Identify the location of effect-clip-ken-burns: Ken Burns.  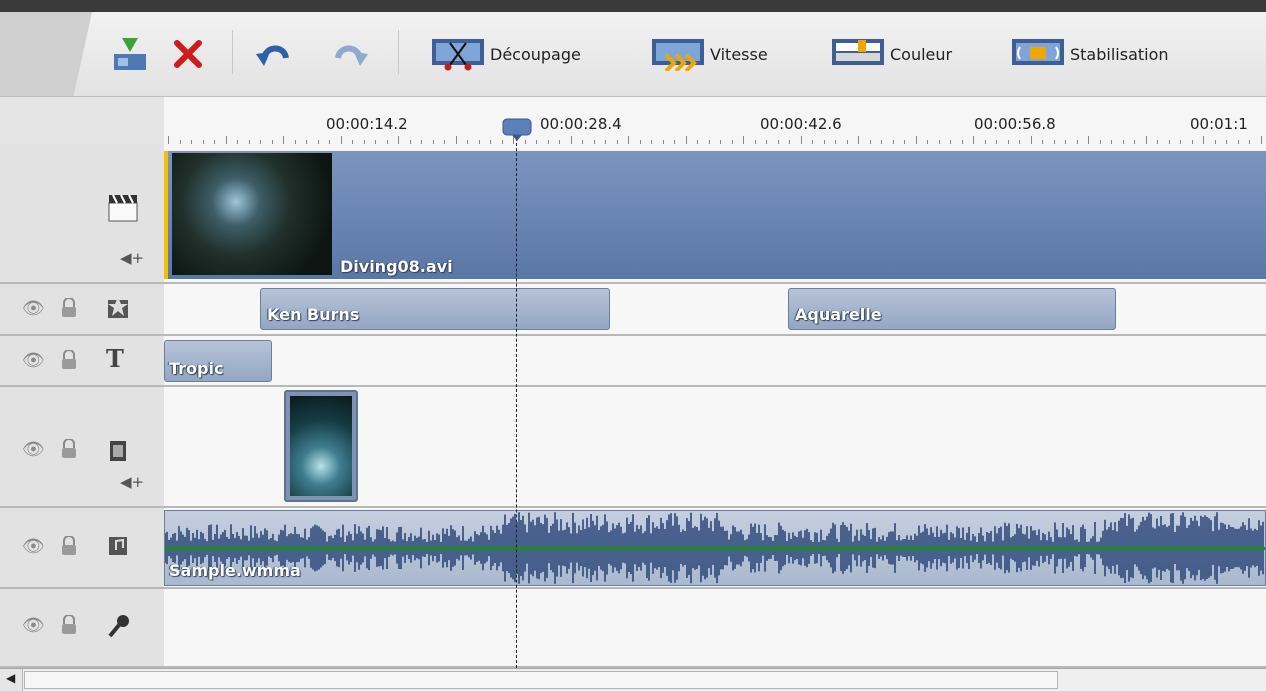
(435, 309).